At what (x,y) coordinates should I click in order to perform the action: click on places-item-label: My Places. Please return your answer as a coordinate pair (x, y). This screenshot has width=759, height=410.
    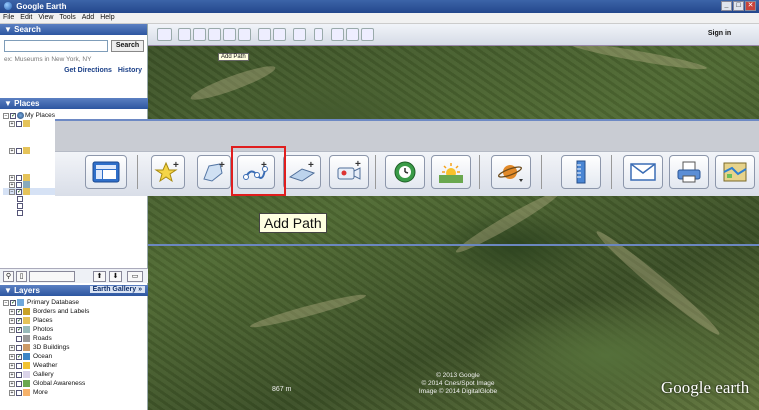
    Looking at the image, I should click on (40, 115).